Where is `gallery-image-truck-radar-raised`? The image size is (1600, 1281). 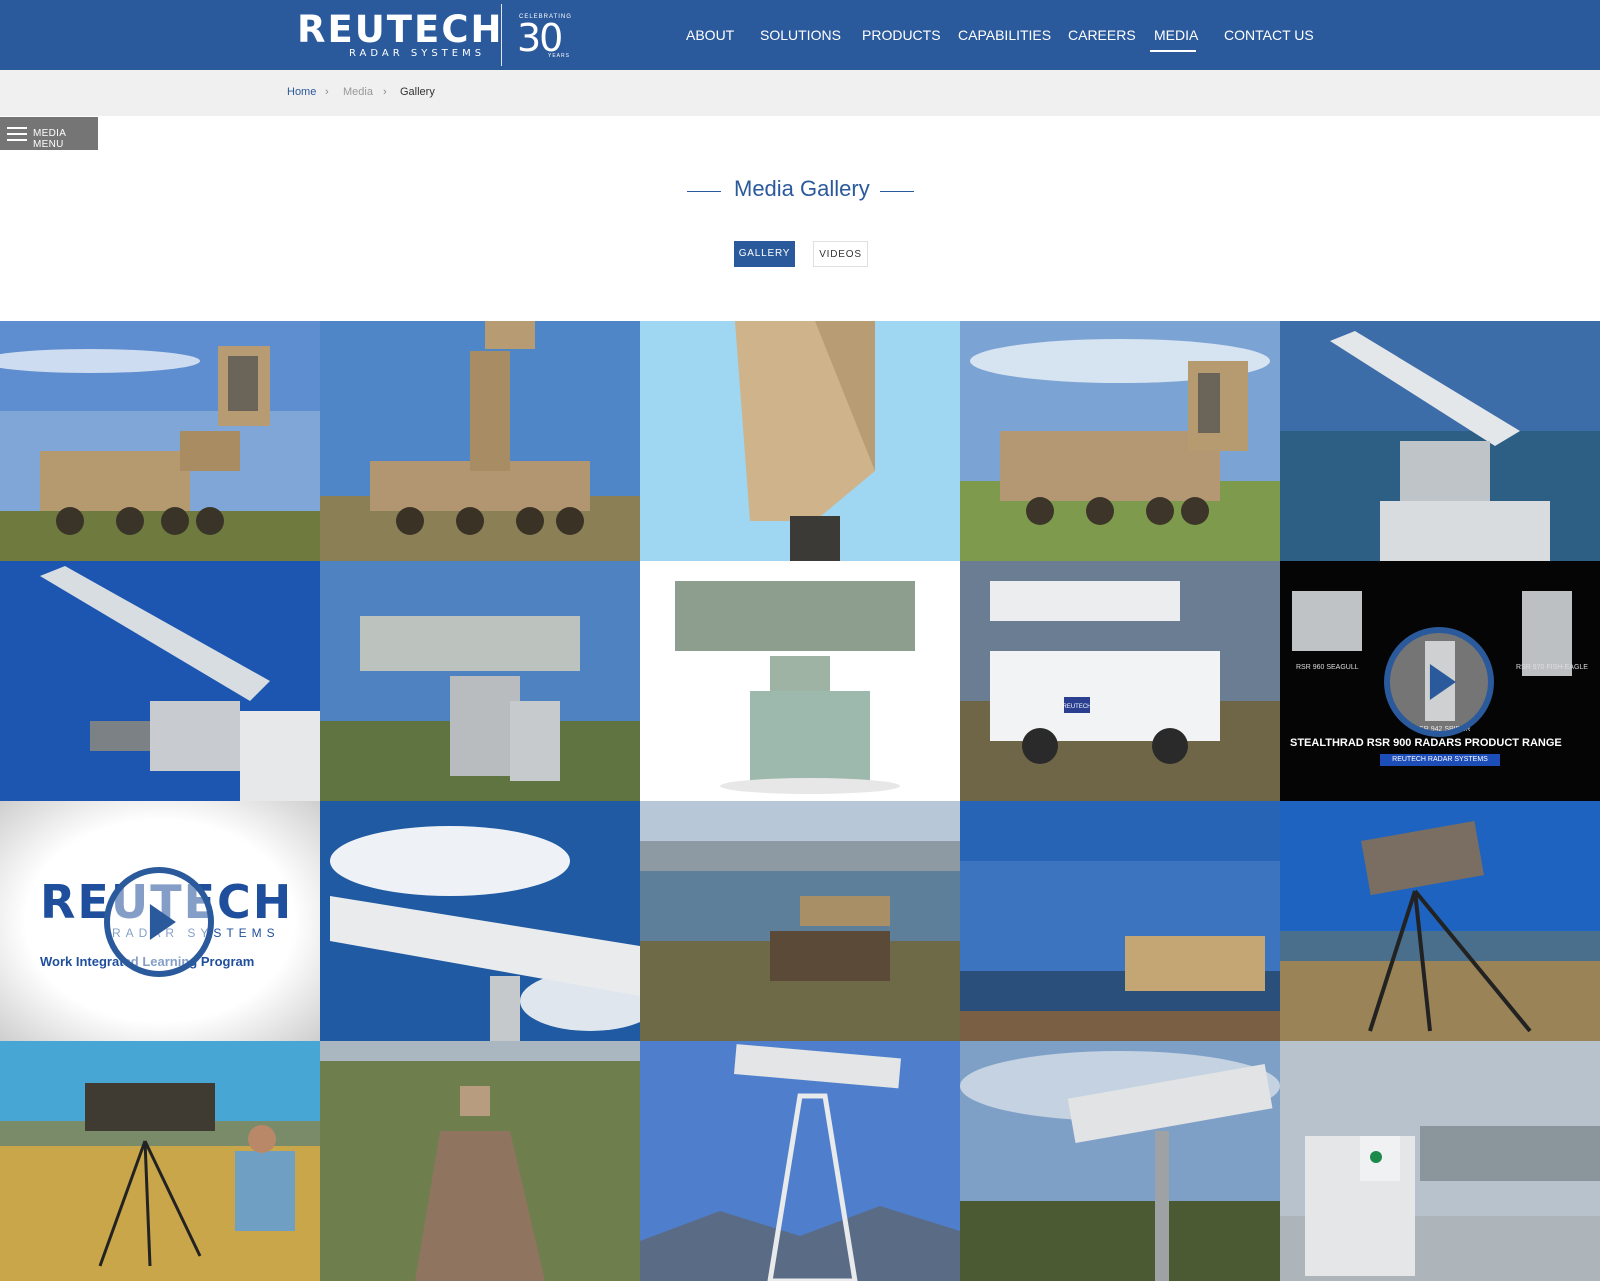
gallery-image-truck-radar-raised is located at coordinates (480, 441).